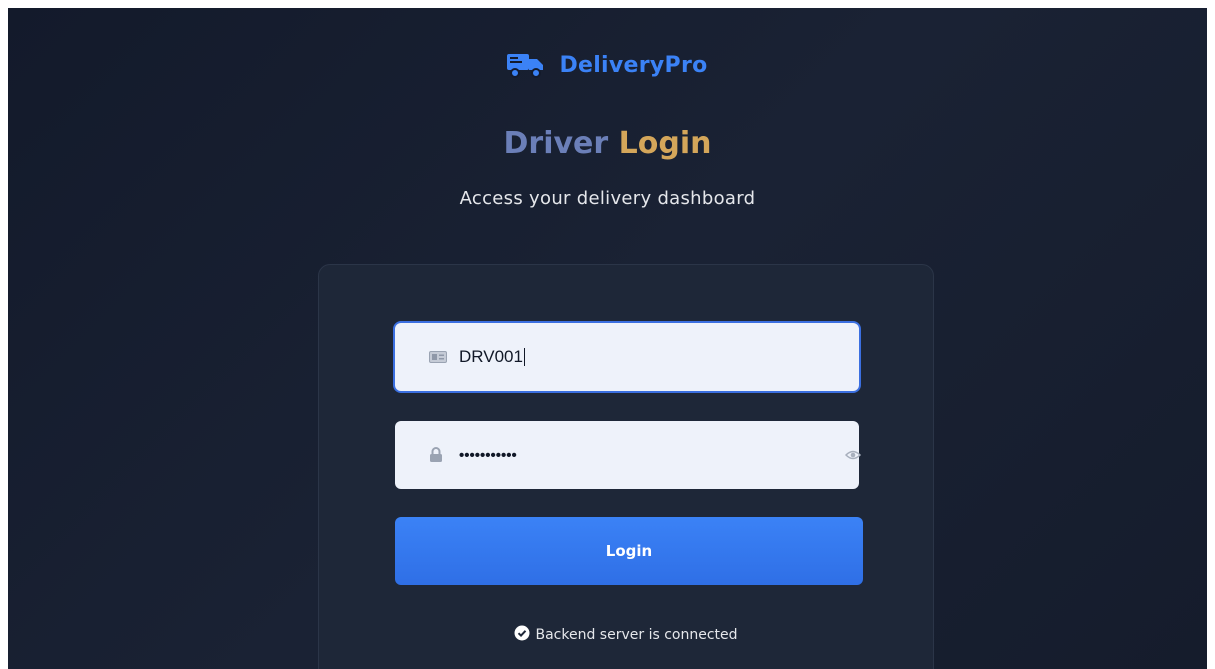 This screenshot has width=1215, height=669. Describe the element at coordinates (607, 198) in the screenshot. I see `page-subtitle: Access your delivery dashboard` at that location.